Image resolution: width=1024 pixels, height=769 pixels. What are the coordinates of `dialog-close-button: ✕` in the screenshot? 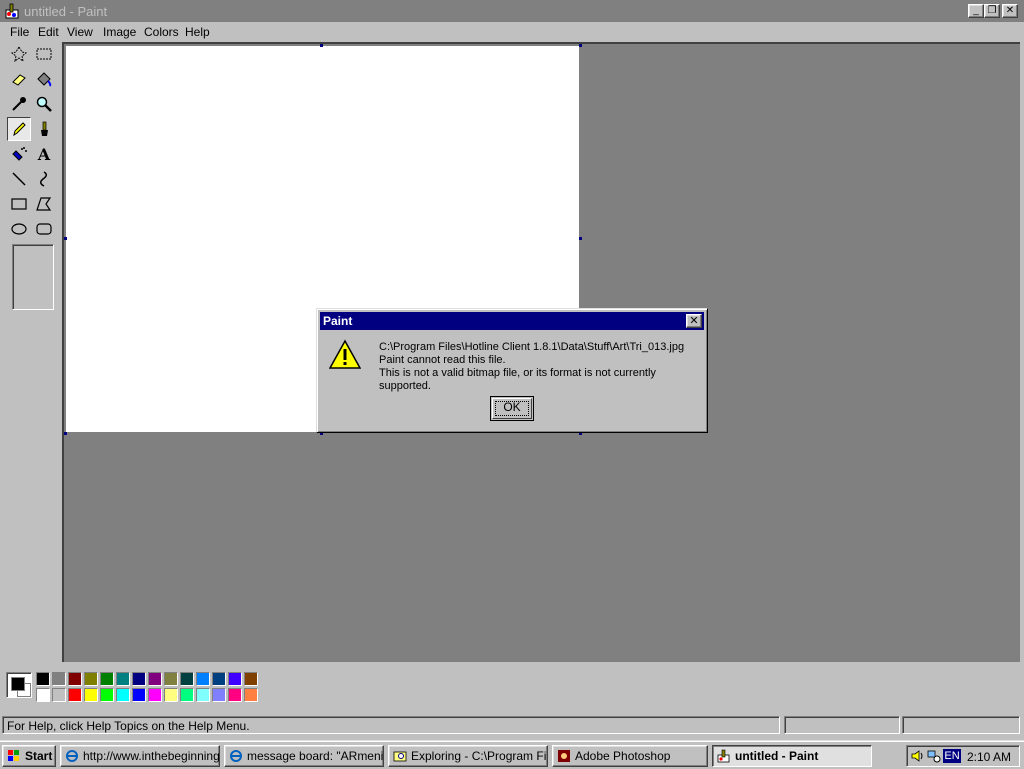 It's located at (694, 321).